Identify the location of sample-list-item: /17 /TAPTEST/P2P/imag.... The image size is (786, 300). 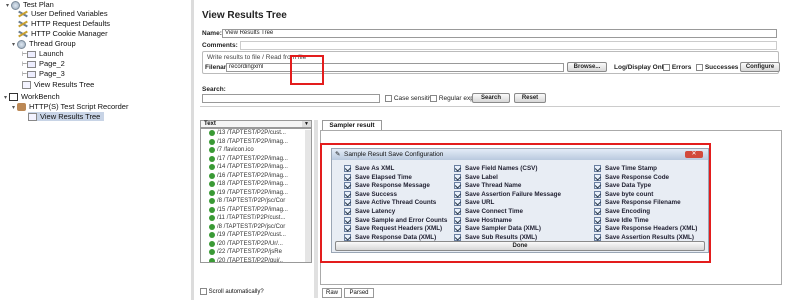
(256, 159).